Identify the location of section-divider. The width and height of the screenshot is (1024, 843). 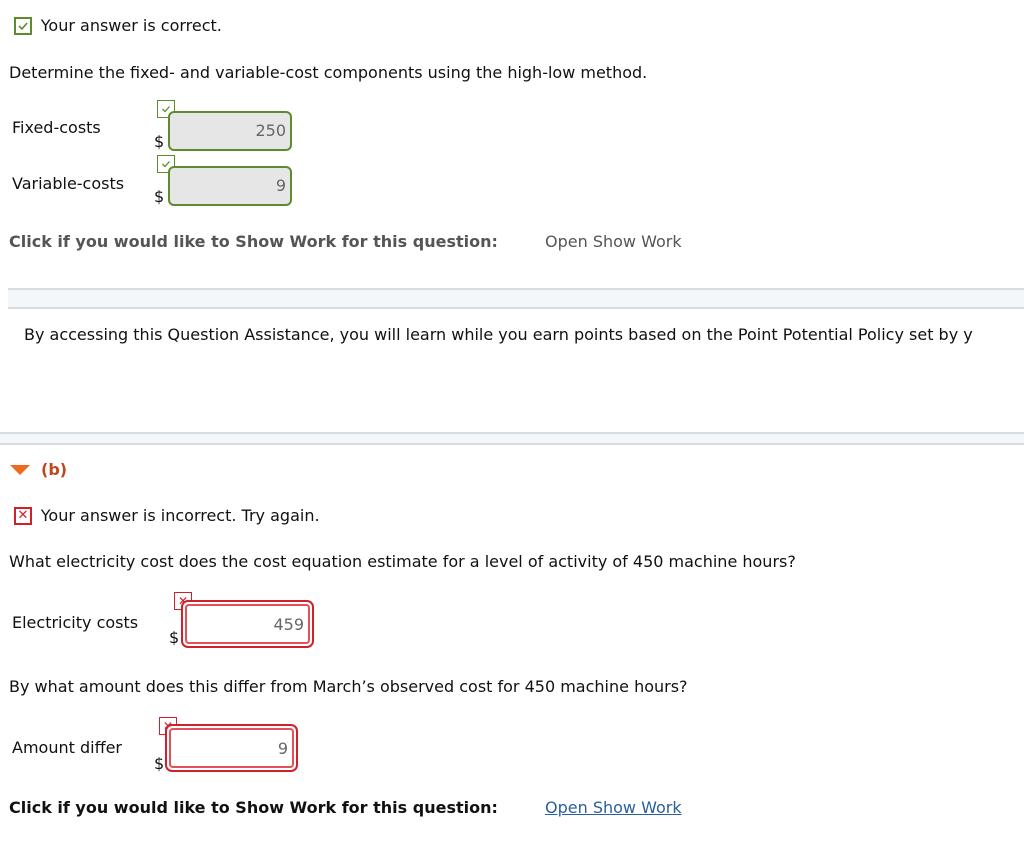
(512, 438).